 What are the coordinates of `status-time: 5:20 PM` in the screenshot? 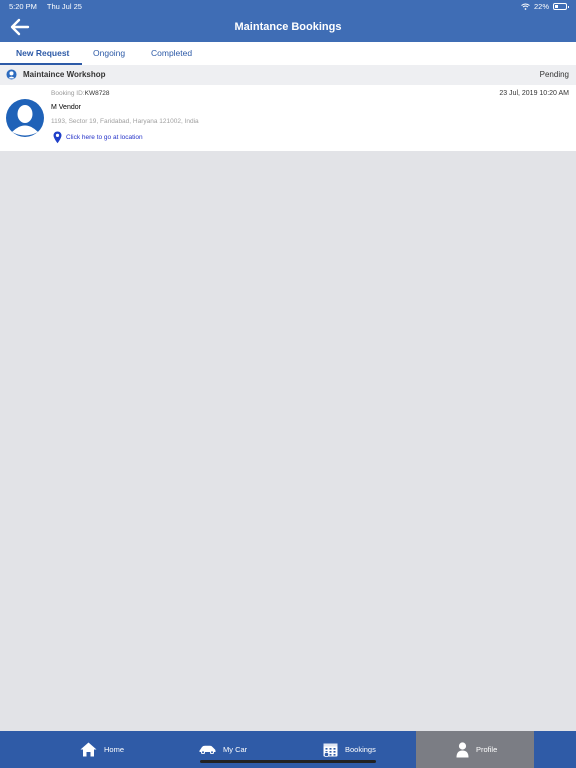 It's located at (23, 6).